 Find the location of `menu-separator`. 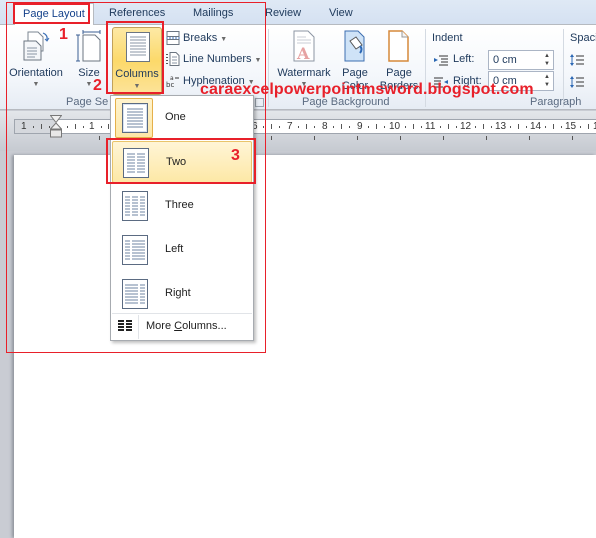

menu-separator is located at coordinates (182, 313).